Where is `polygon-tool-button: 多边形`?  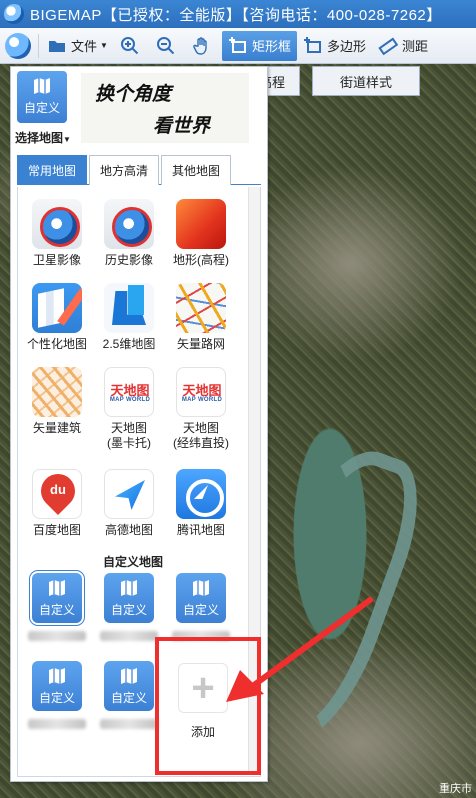
polygon-tool-button: 多边形 is located at coordinates (334, 46).